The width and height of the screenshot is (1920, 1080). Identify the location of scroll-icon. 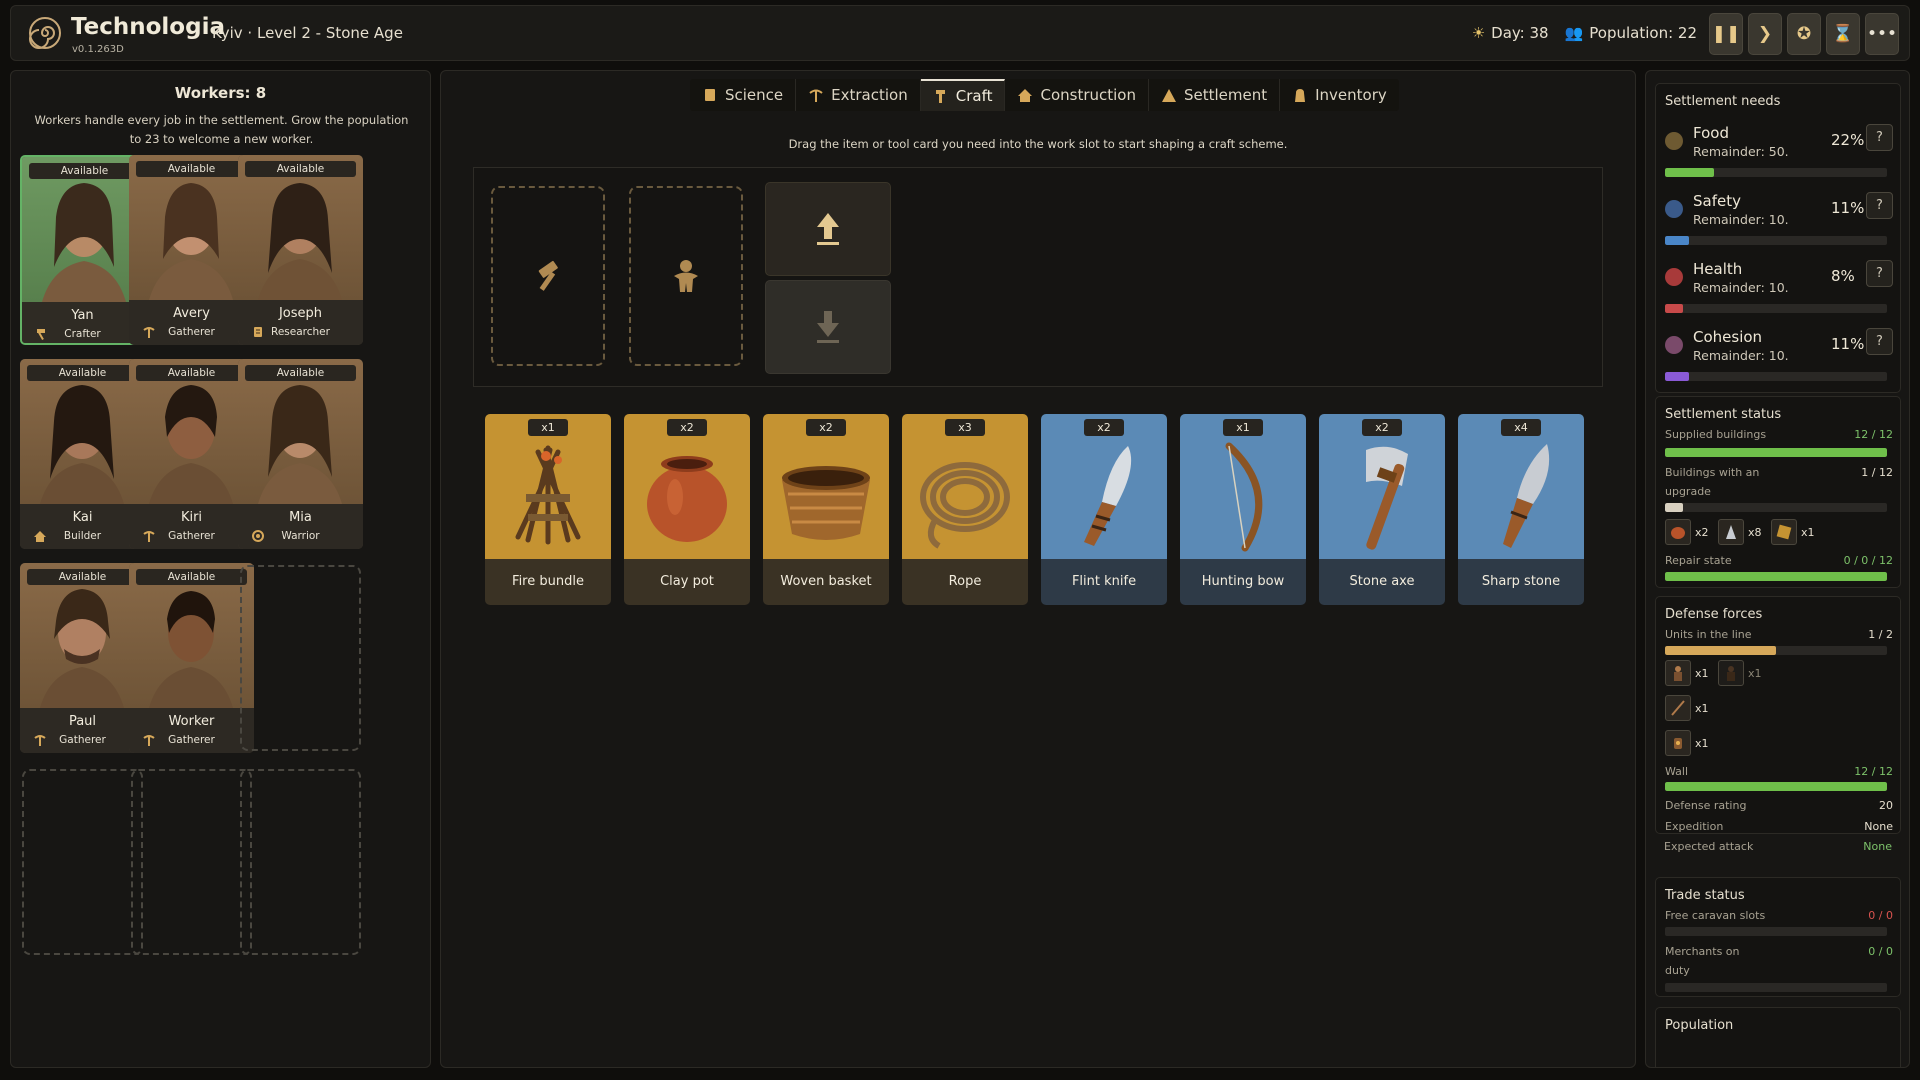
(710, 95).